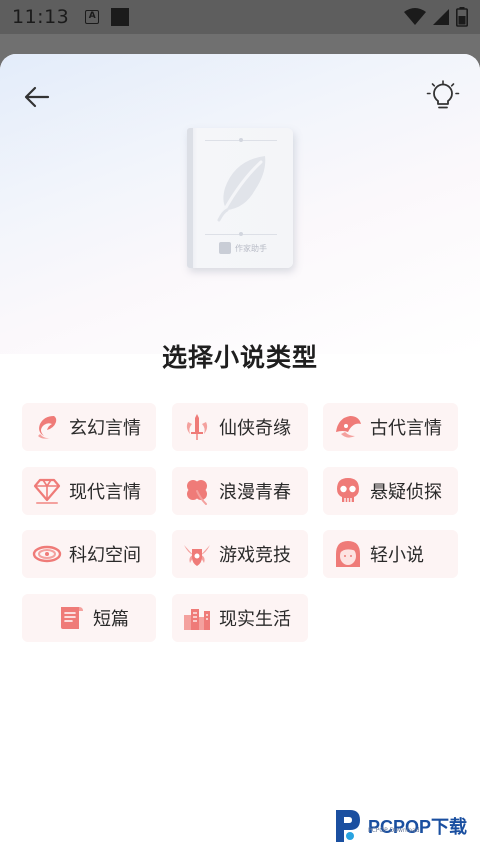 This screenshot has width=480, height=852. Describe the element at coordinates (197, 492) in the screenshot. I see `clover-icon` at that location.